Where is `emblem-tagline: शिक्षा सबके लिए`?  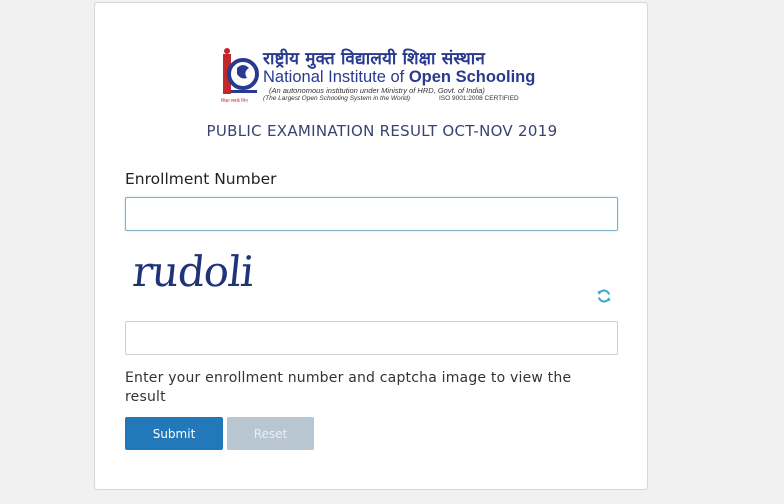 emblem-tagline: शिक्षा सबके लिए is located at coordinates (234, 100).